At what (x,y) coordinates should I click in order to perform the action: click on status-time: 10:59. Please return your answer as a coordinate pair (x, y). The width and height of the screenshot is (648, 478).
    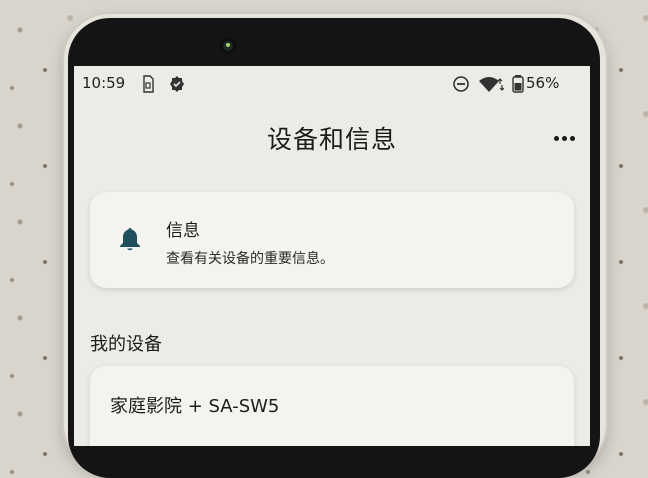
    Looking at the image, I should click on (104, 83).